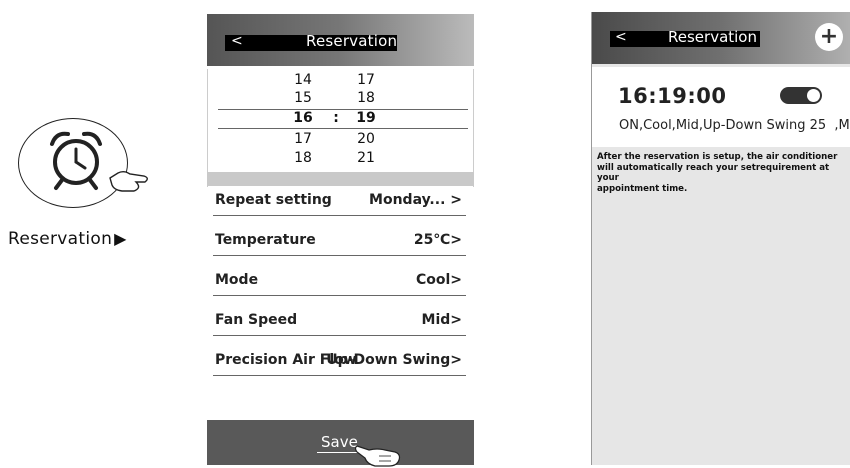 This screenshot has height=468, width=850. I want to click on reservation-toggle, so click(801, 95).